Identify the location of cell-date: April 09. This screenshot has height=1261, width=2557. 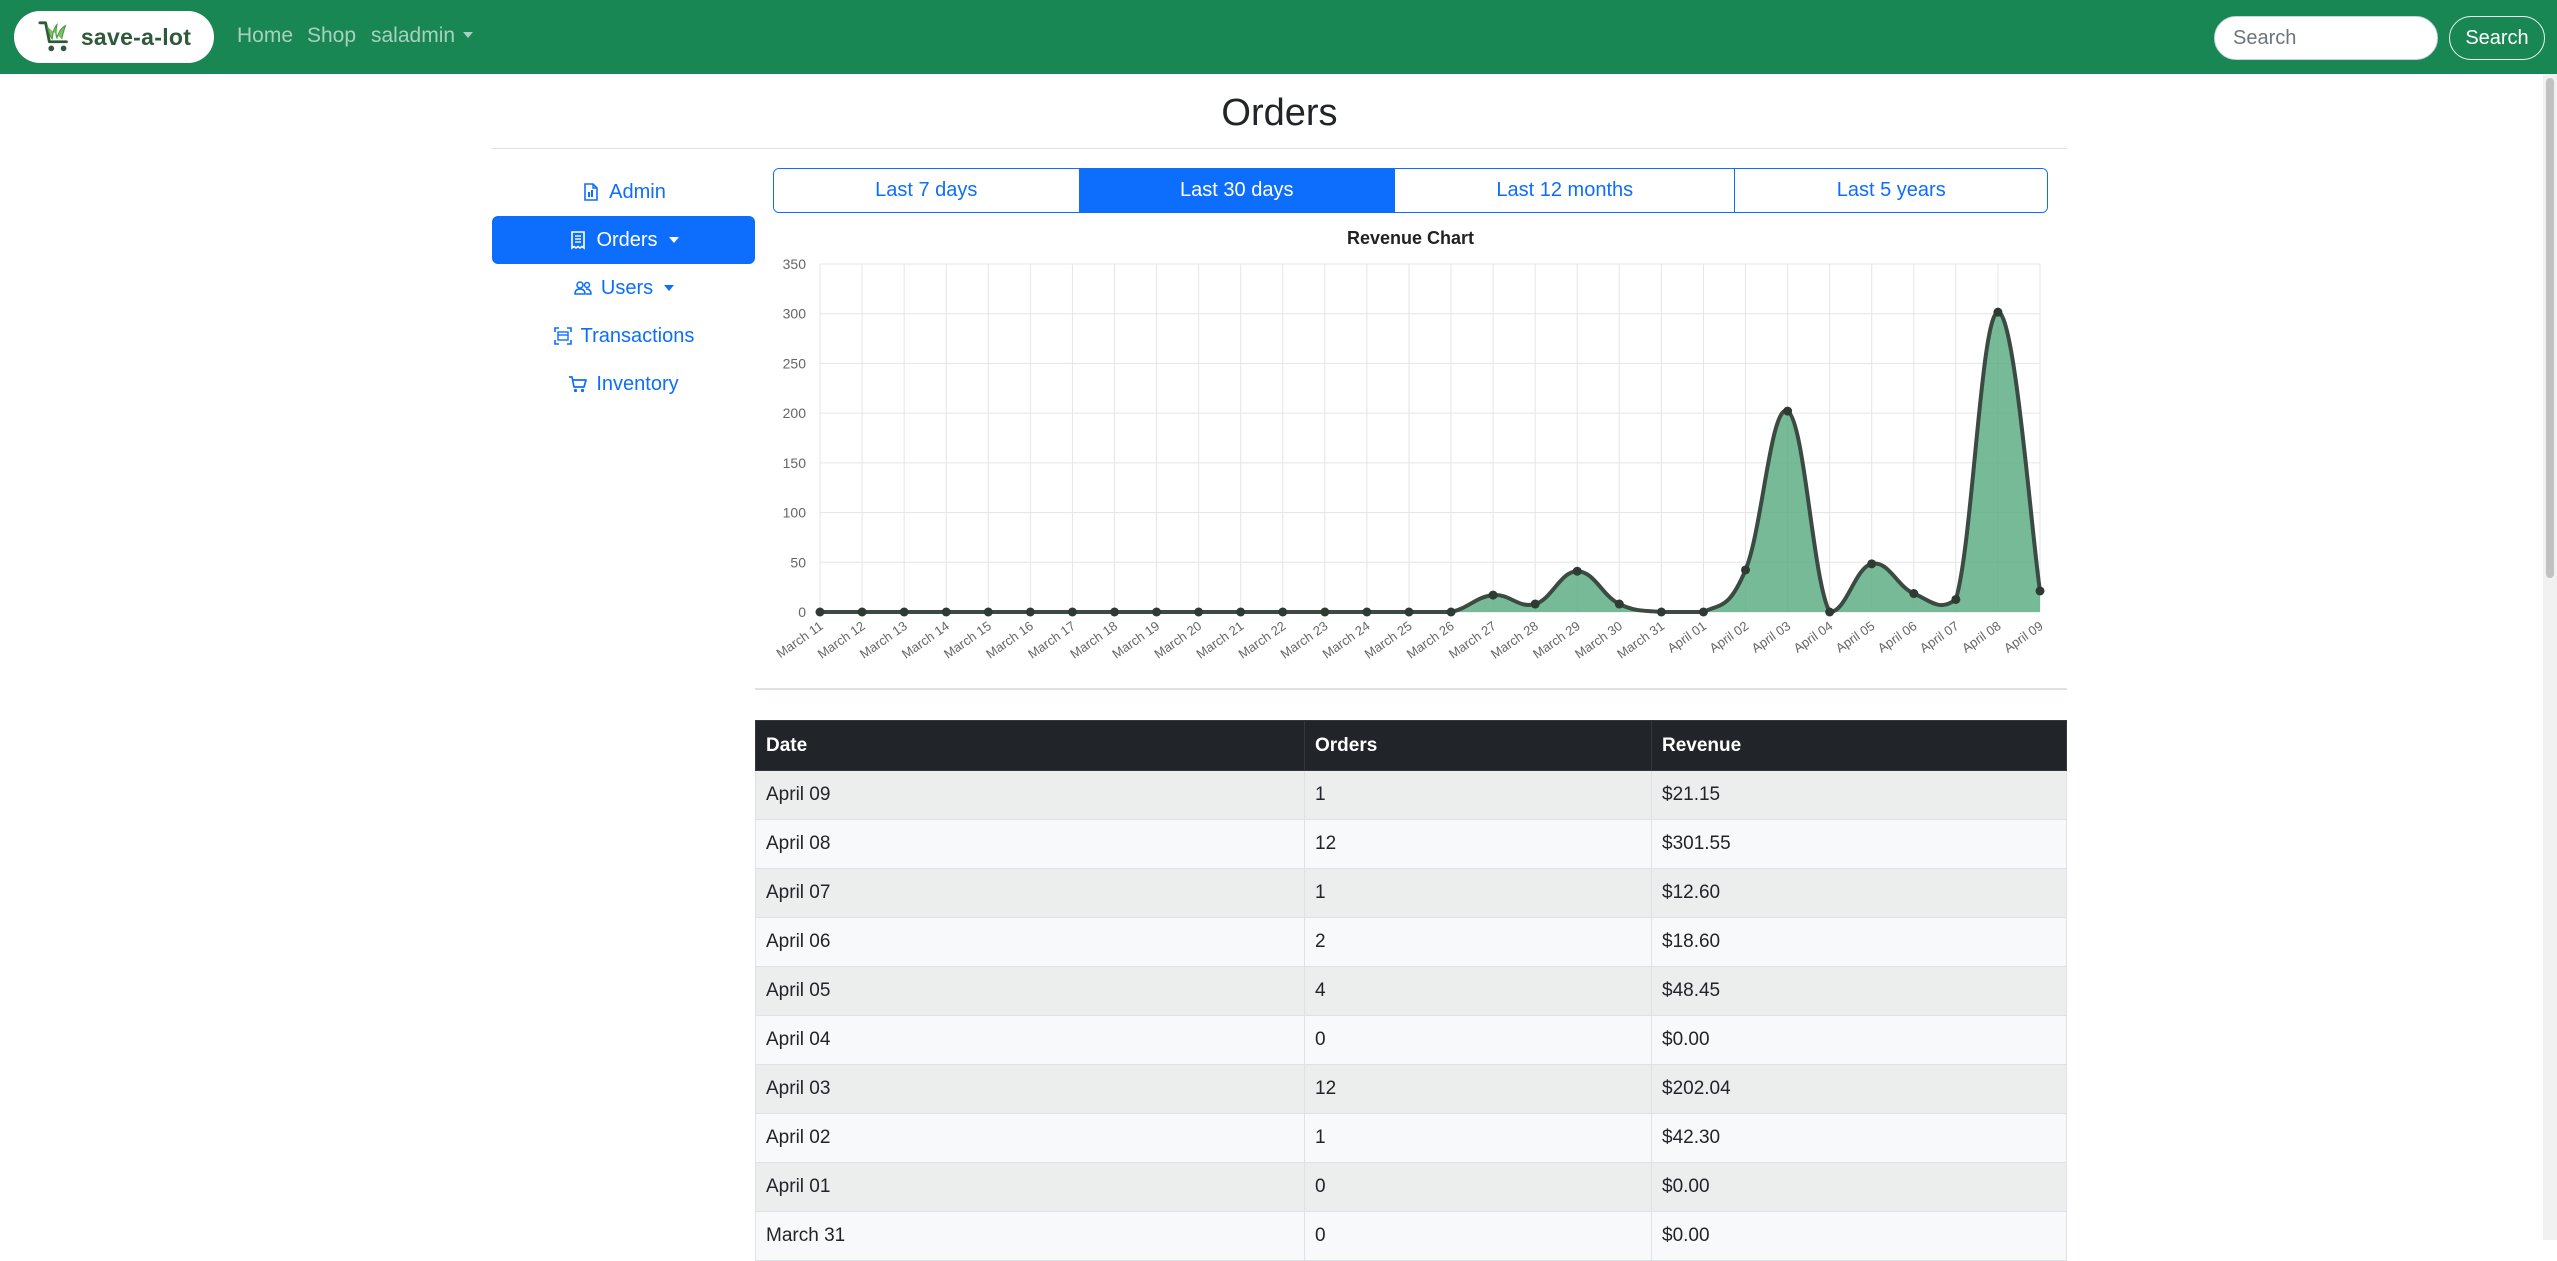
(1030, 795).